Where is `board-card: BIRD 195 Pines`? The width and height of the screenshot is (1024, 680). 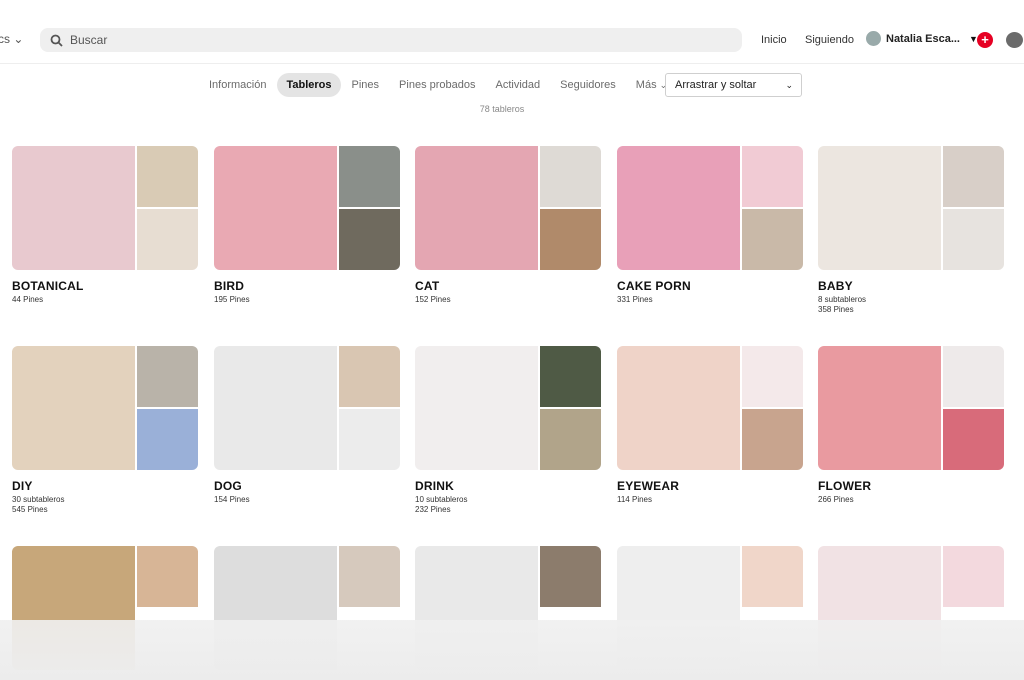
board-card: BIRD 195 Pines is located at coordinates (307, 225).